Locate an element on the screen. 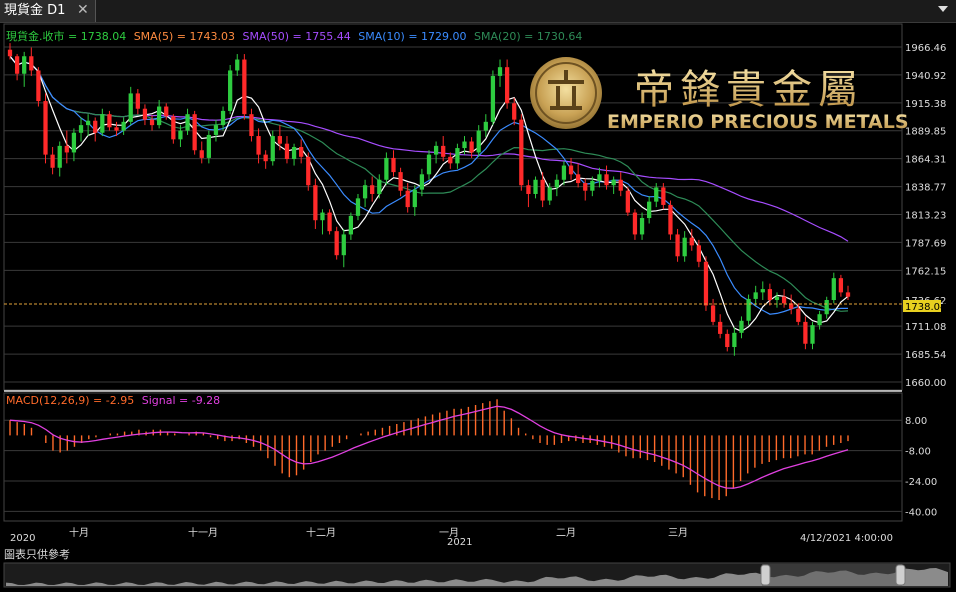  price-tick-label: 1966.46 is located at coordinates (925, 48).